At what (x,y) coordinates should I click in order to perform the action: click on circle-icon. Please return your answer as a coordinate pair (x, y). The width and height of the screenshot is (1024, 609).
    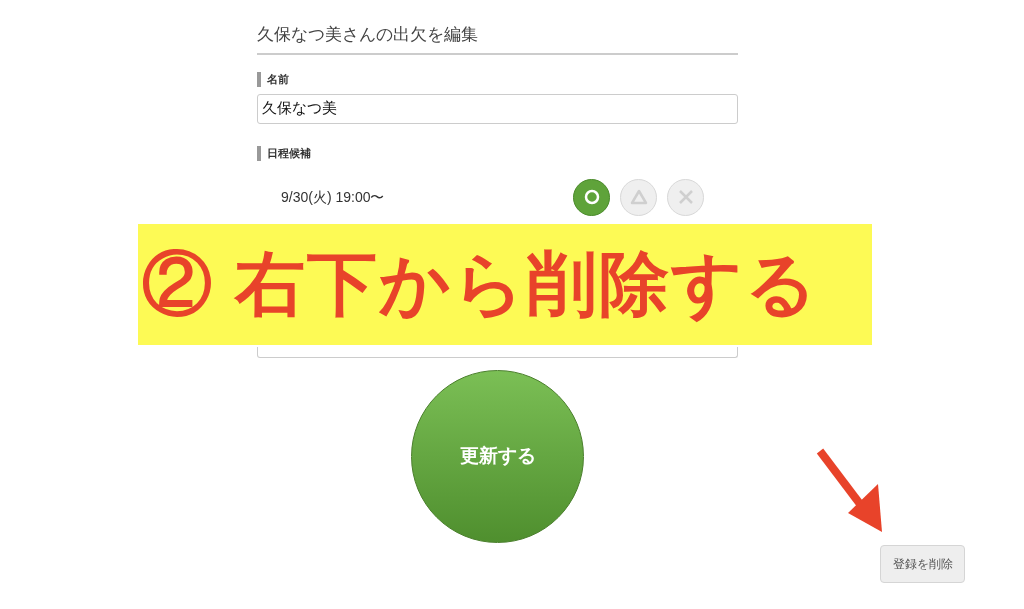
    Looking at the image, I should click on (591, 197).